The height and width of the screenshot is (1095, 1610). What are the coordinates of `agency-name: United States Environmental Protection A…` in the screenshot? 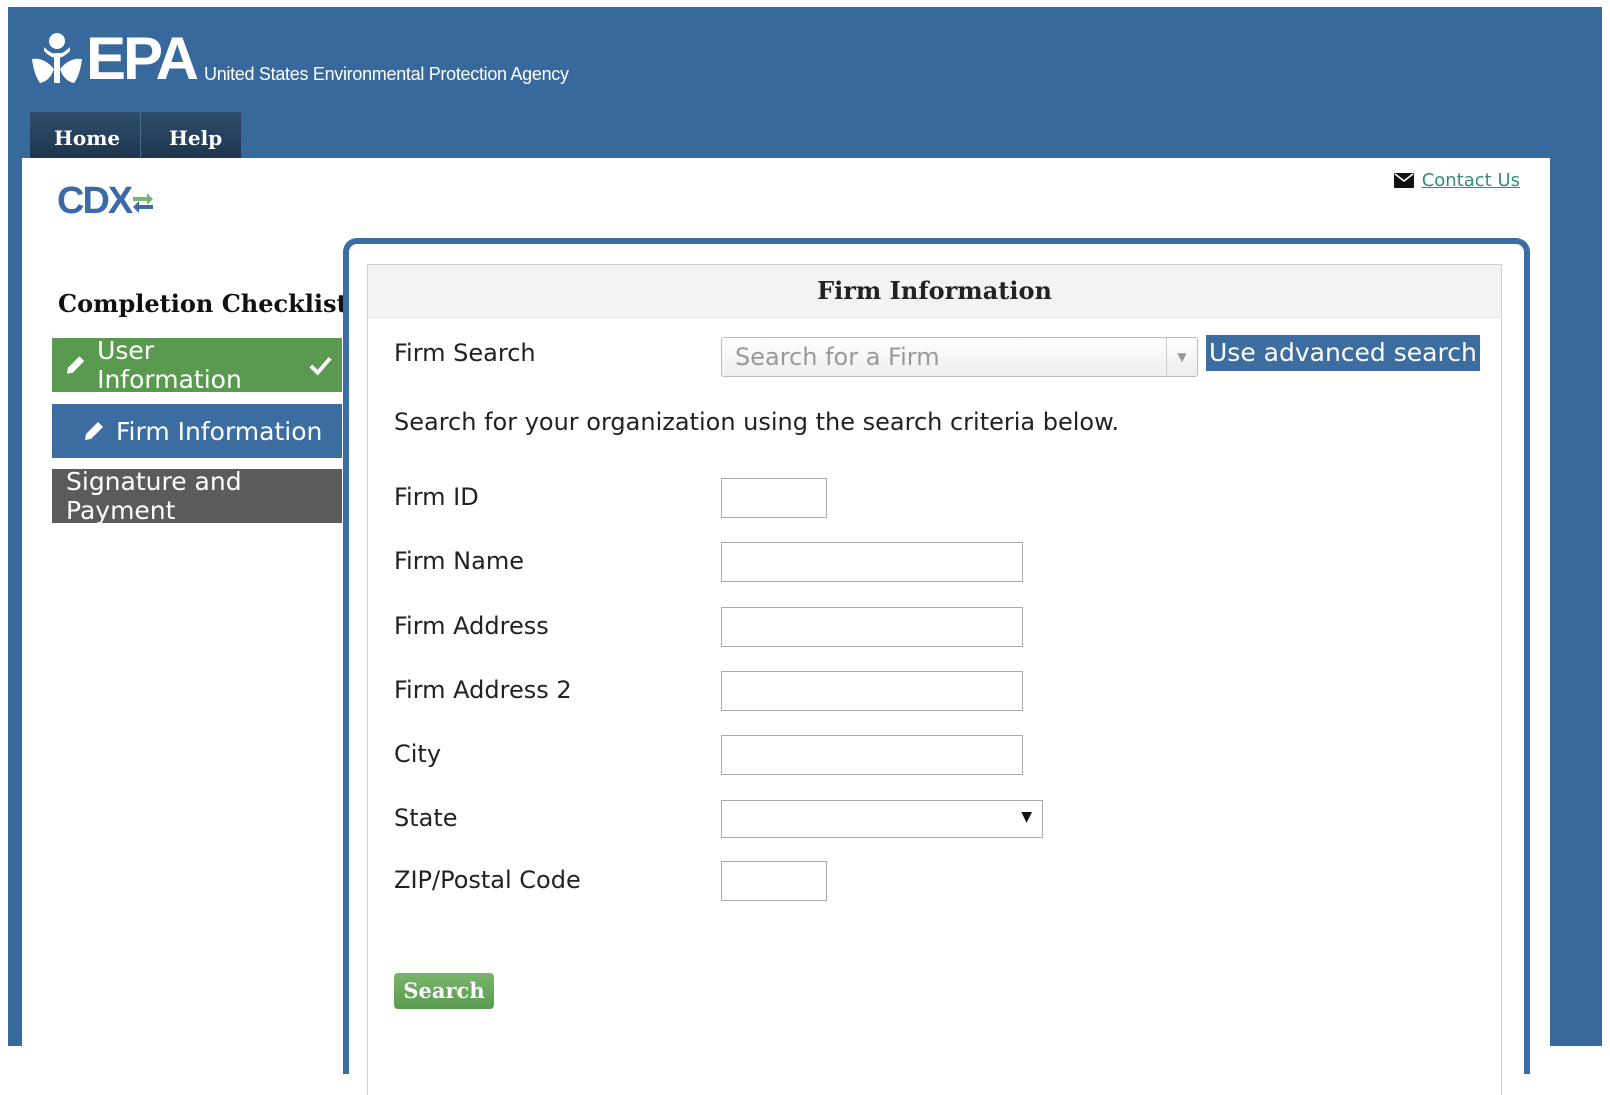 It's located at (386, 74).